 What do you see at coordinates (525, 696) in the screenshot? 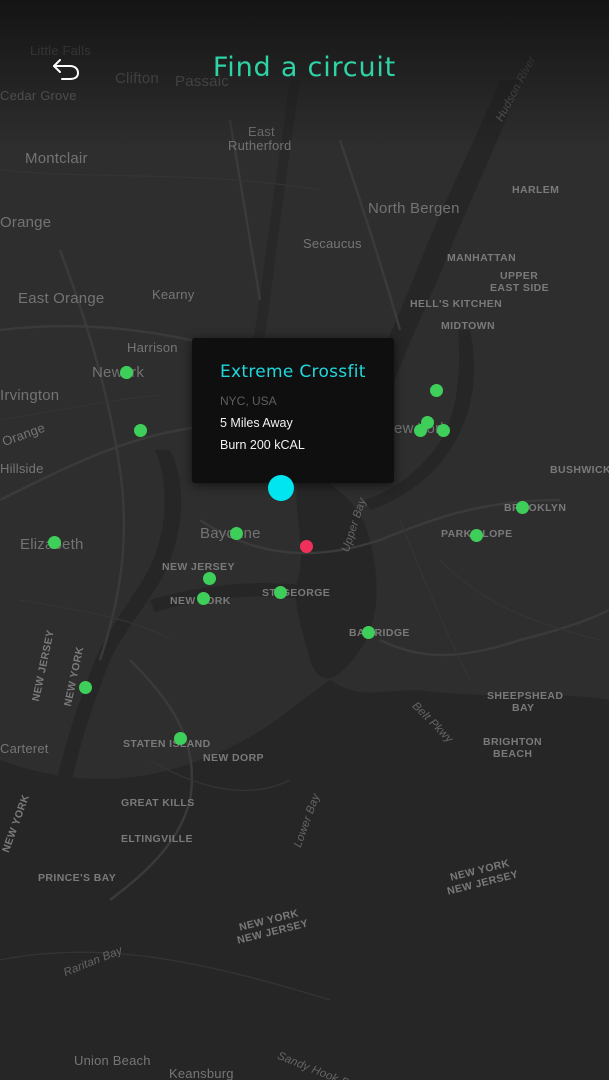
I see `map-place-label: SHEEPSHEAD` at bounding box center [525, 696].